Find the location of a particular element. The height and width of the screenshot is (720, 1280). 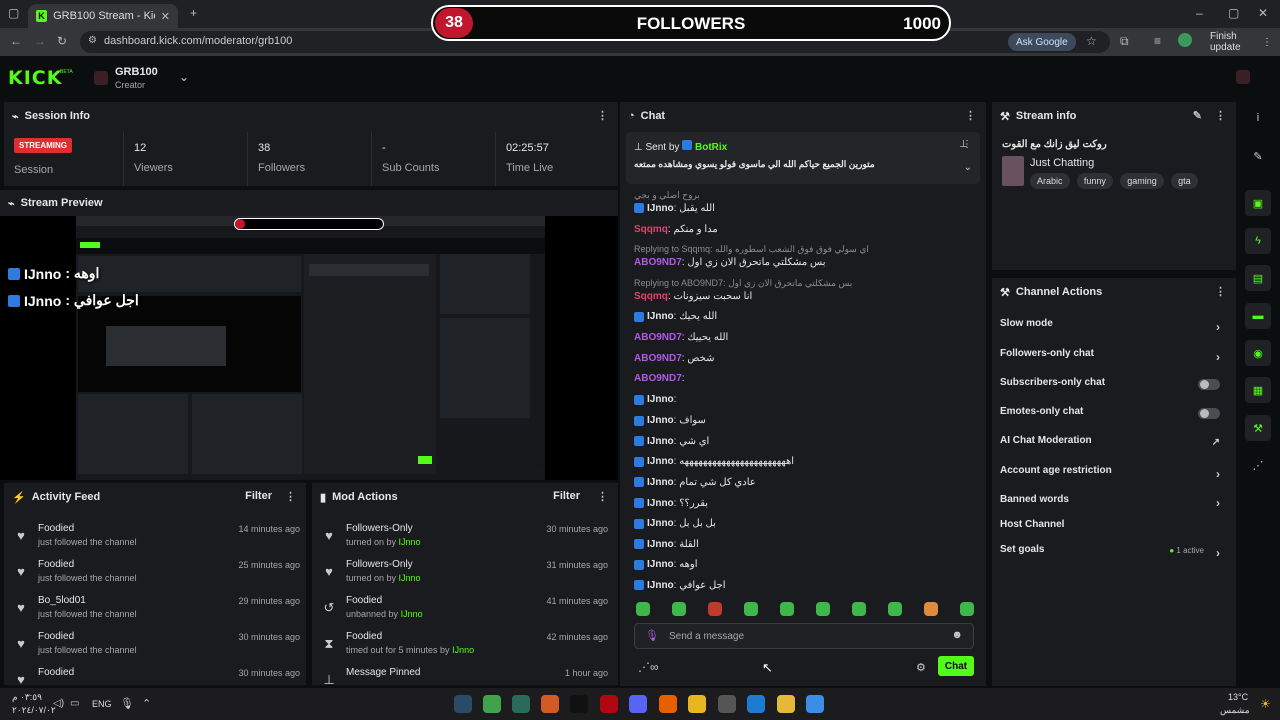

bookmark-star-icon: ☆ is located at coordinates (1091, 41).